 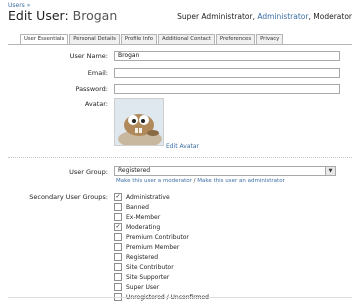 I want to click on group-option-ex-member: Ex-Member, so click(x=161, y=217).